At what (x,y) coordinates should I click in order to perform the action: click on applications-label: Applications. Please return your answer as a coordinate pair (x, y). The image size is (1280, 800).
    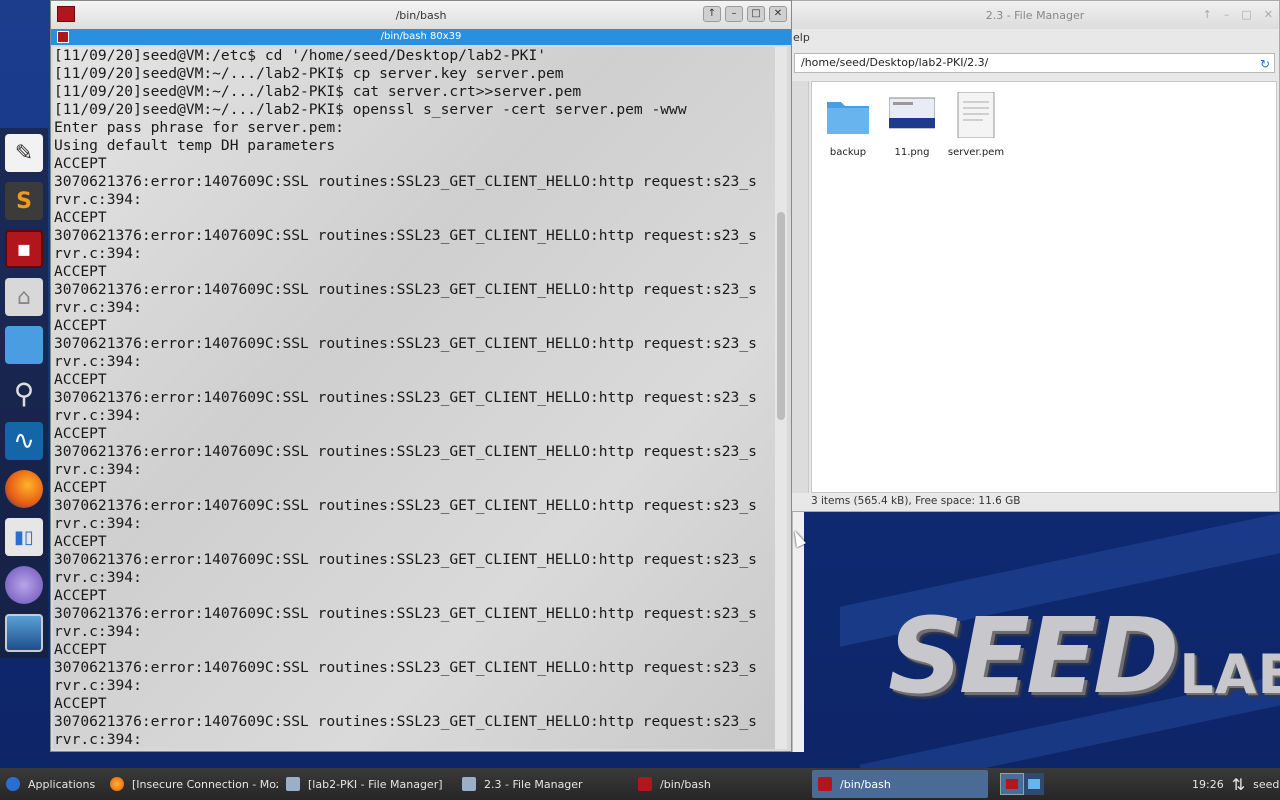
    Looking at the image, I should click on (62, 784).